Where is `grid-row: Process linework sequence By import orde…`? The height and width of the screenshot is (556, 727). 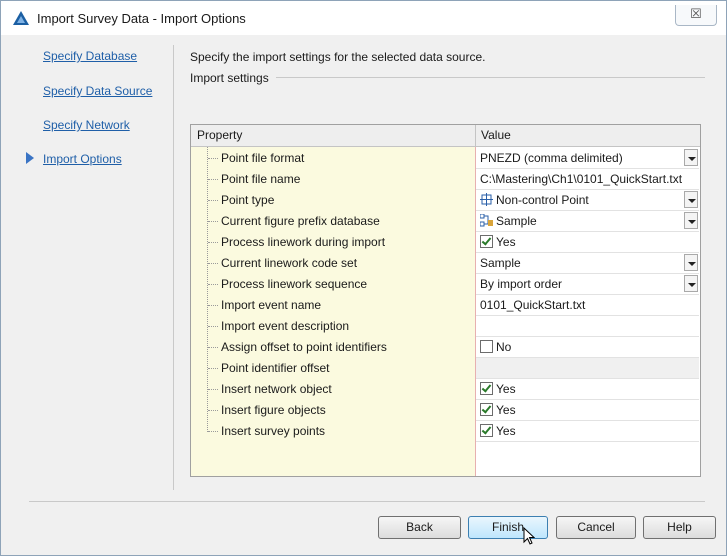
grid-row: Process linework sequence By import orde… is located at coordinates (445, 284).